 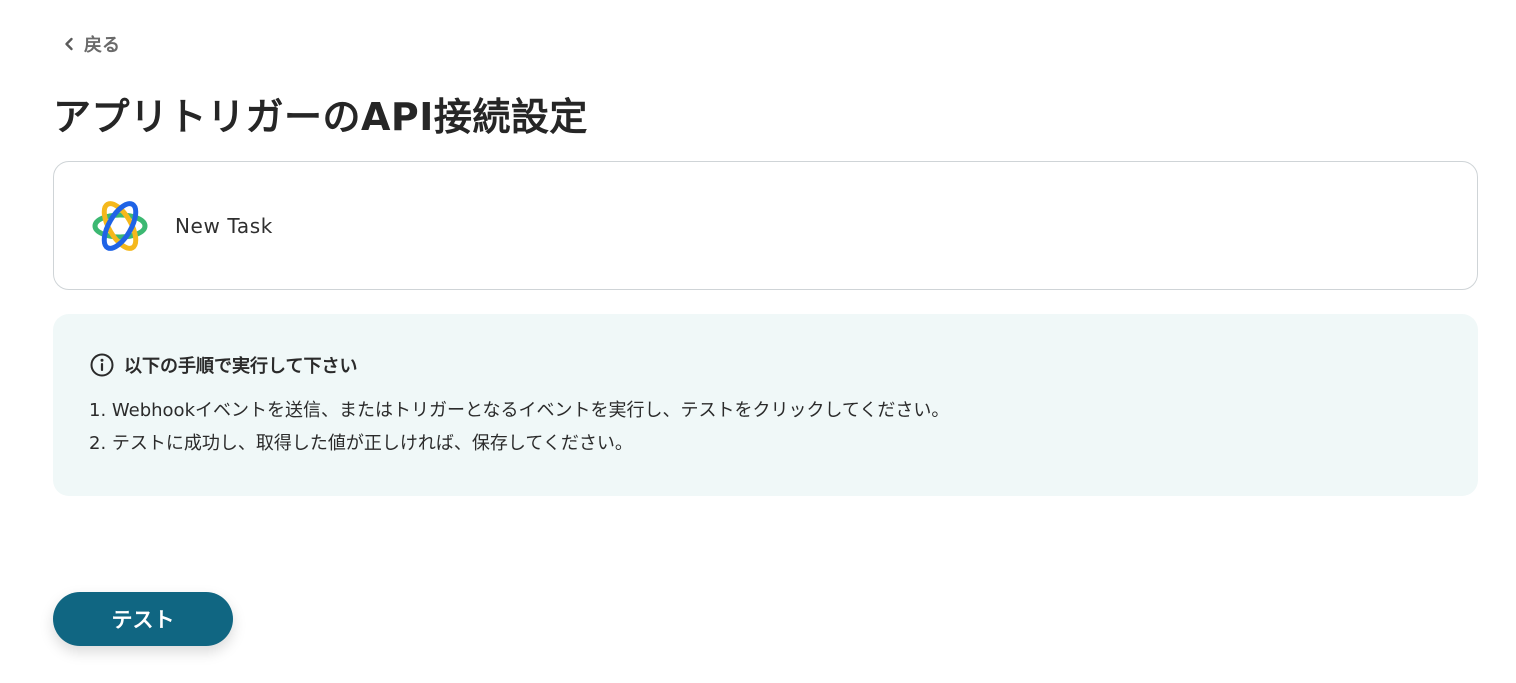 What do you see at coordinates (241, 366) in the screenshot?
I see `instructions-title: 以下の手順で実行して下さい` at bounding box center [241, 366].